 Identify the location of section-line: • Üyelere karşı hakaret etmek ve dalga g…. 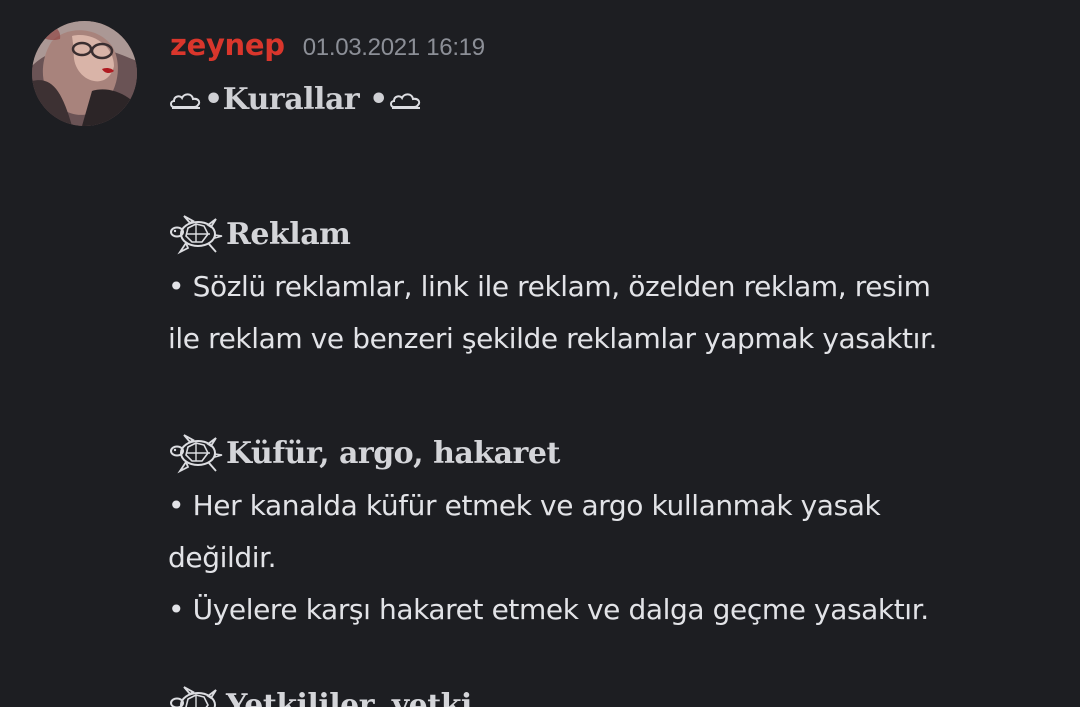
(548, 609).